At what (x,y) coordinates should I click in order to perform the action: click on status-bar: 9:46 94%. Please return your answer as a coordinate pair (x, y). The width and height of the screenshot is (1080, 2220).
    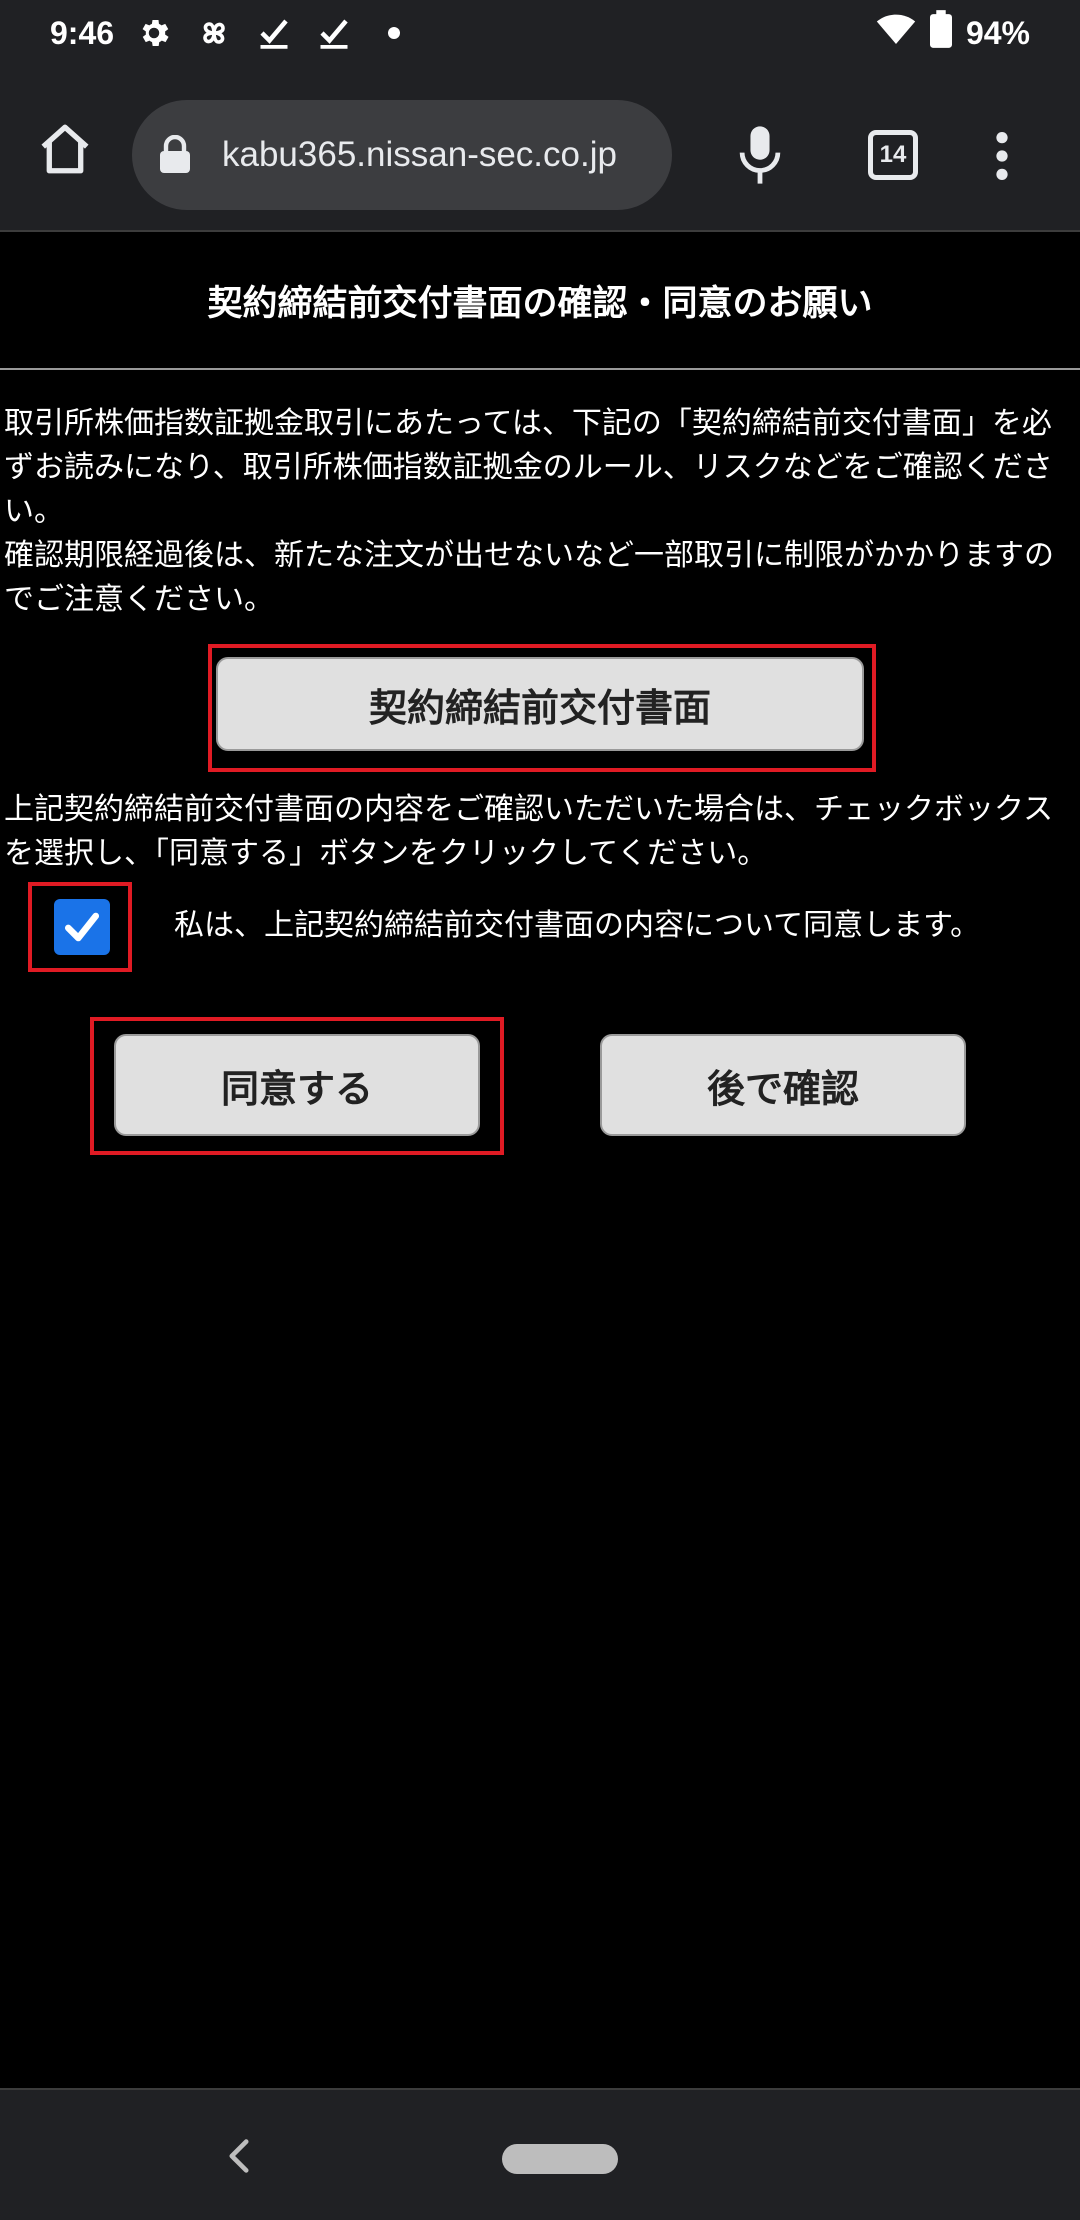
    Looking at the image, I should click on (540, 33).